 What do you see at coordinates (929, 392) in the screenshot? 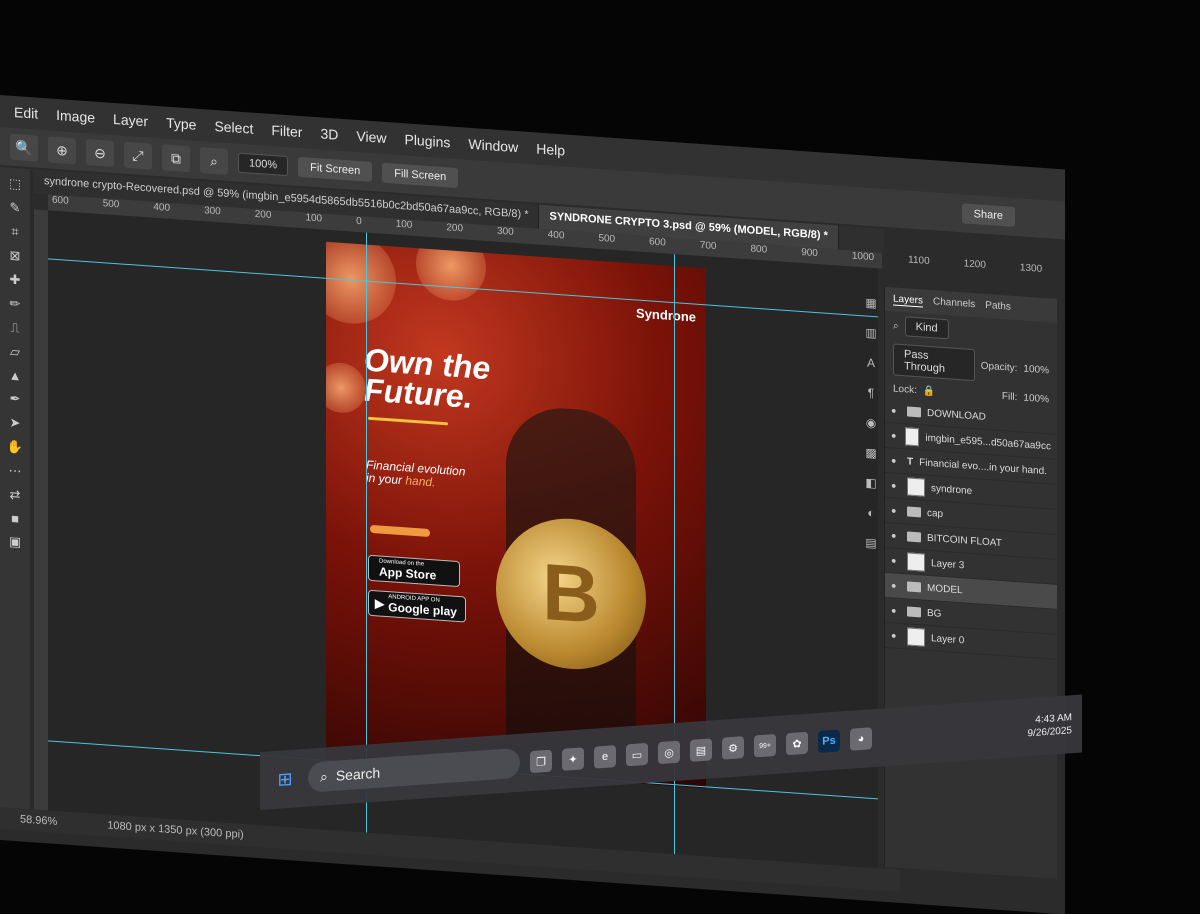
I see `lock-icon: 🔒` at bounding box center [929, 392].